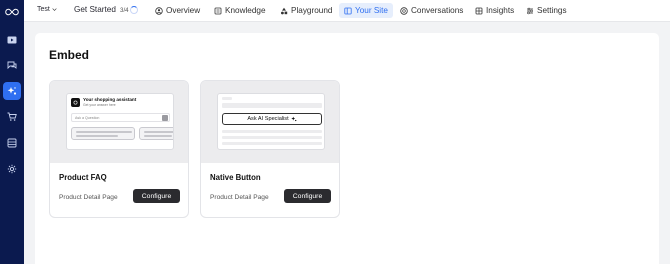  Describe the element at coordinates (12, 65) in the screenshot. I see `chat-icon` at that location.